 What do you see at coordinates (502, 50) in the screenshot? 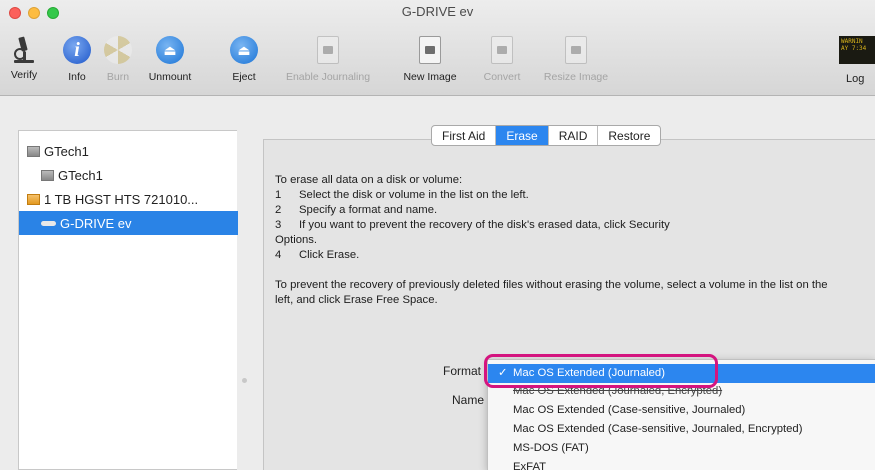
I see `convert-icon` at bounding box center [502, 50].